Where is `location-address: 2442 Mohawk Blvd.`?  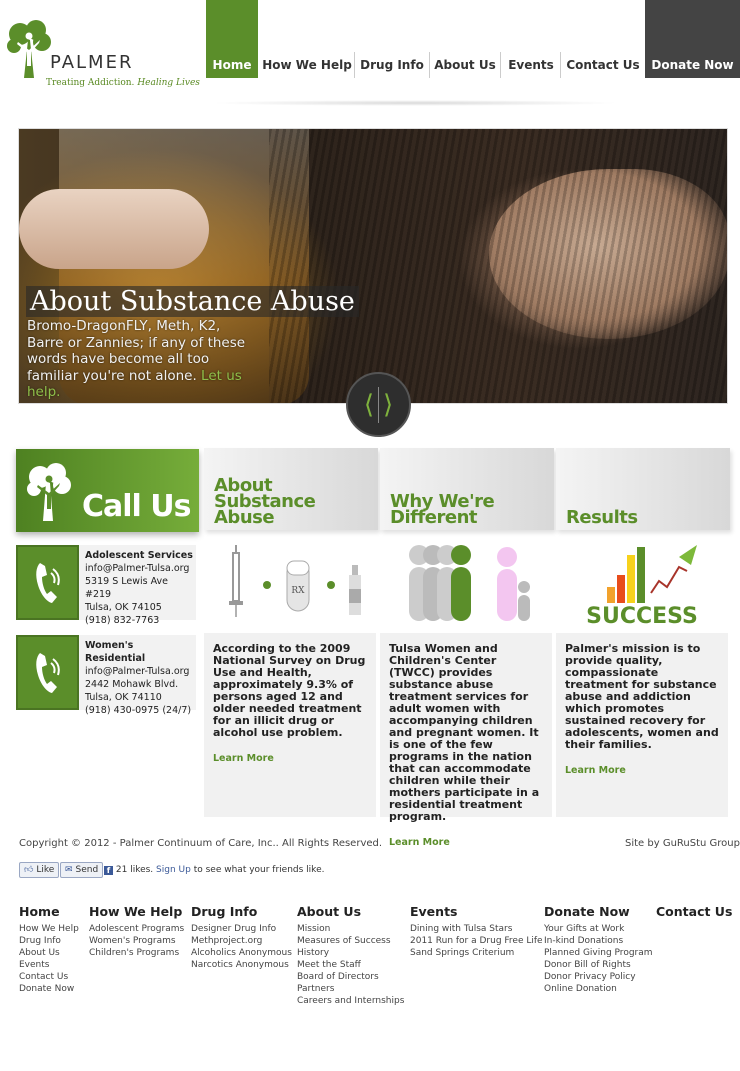 location-address: 2442 Mohawk Blvd. is located at coordinates (132, 684).